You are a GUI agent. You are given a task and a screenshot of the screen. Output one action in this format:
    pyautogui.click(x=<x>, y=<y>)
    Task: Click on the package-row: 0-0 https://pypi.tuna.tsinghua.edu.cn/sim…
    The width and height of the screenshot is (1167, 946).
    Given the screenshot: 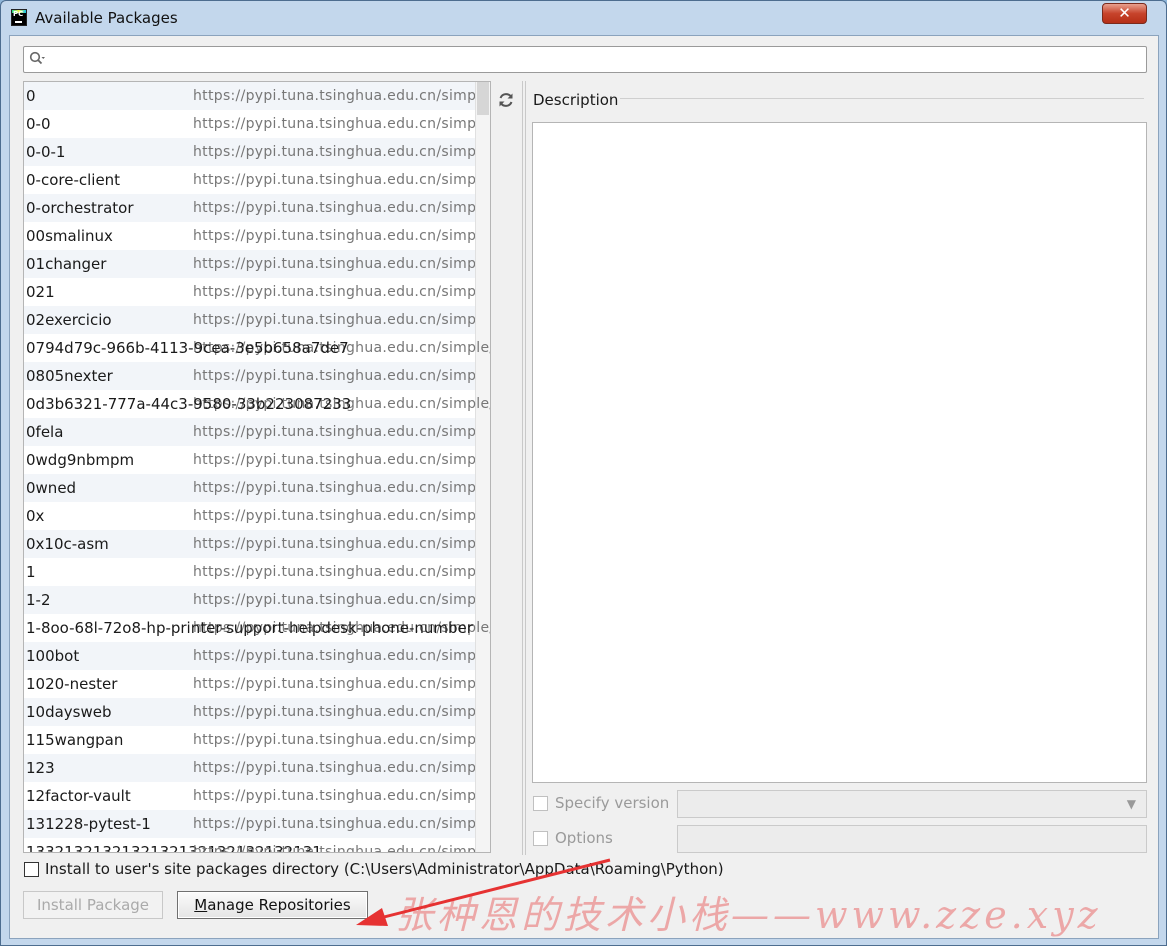 What is the action you would take?
    pyautogui.click(x=257, y=124)
    